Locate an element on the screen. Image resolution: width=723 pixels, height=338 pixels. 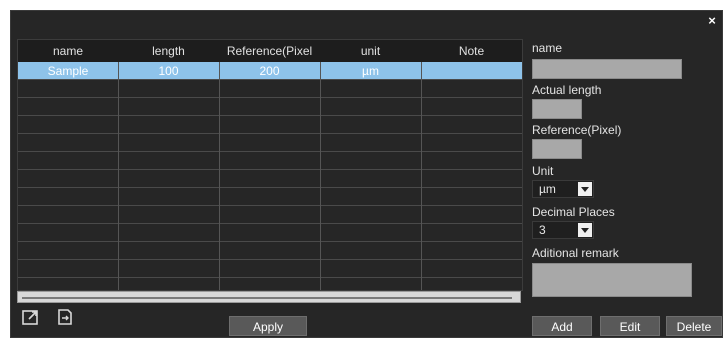
column-header-reference: Reference(Pixel is located at coordinates (269, 51).